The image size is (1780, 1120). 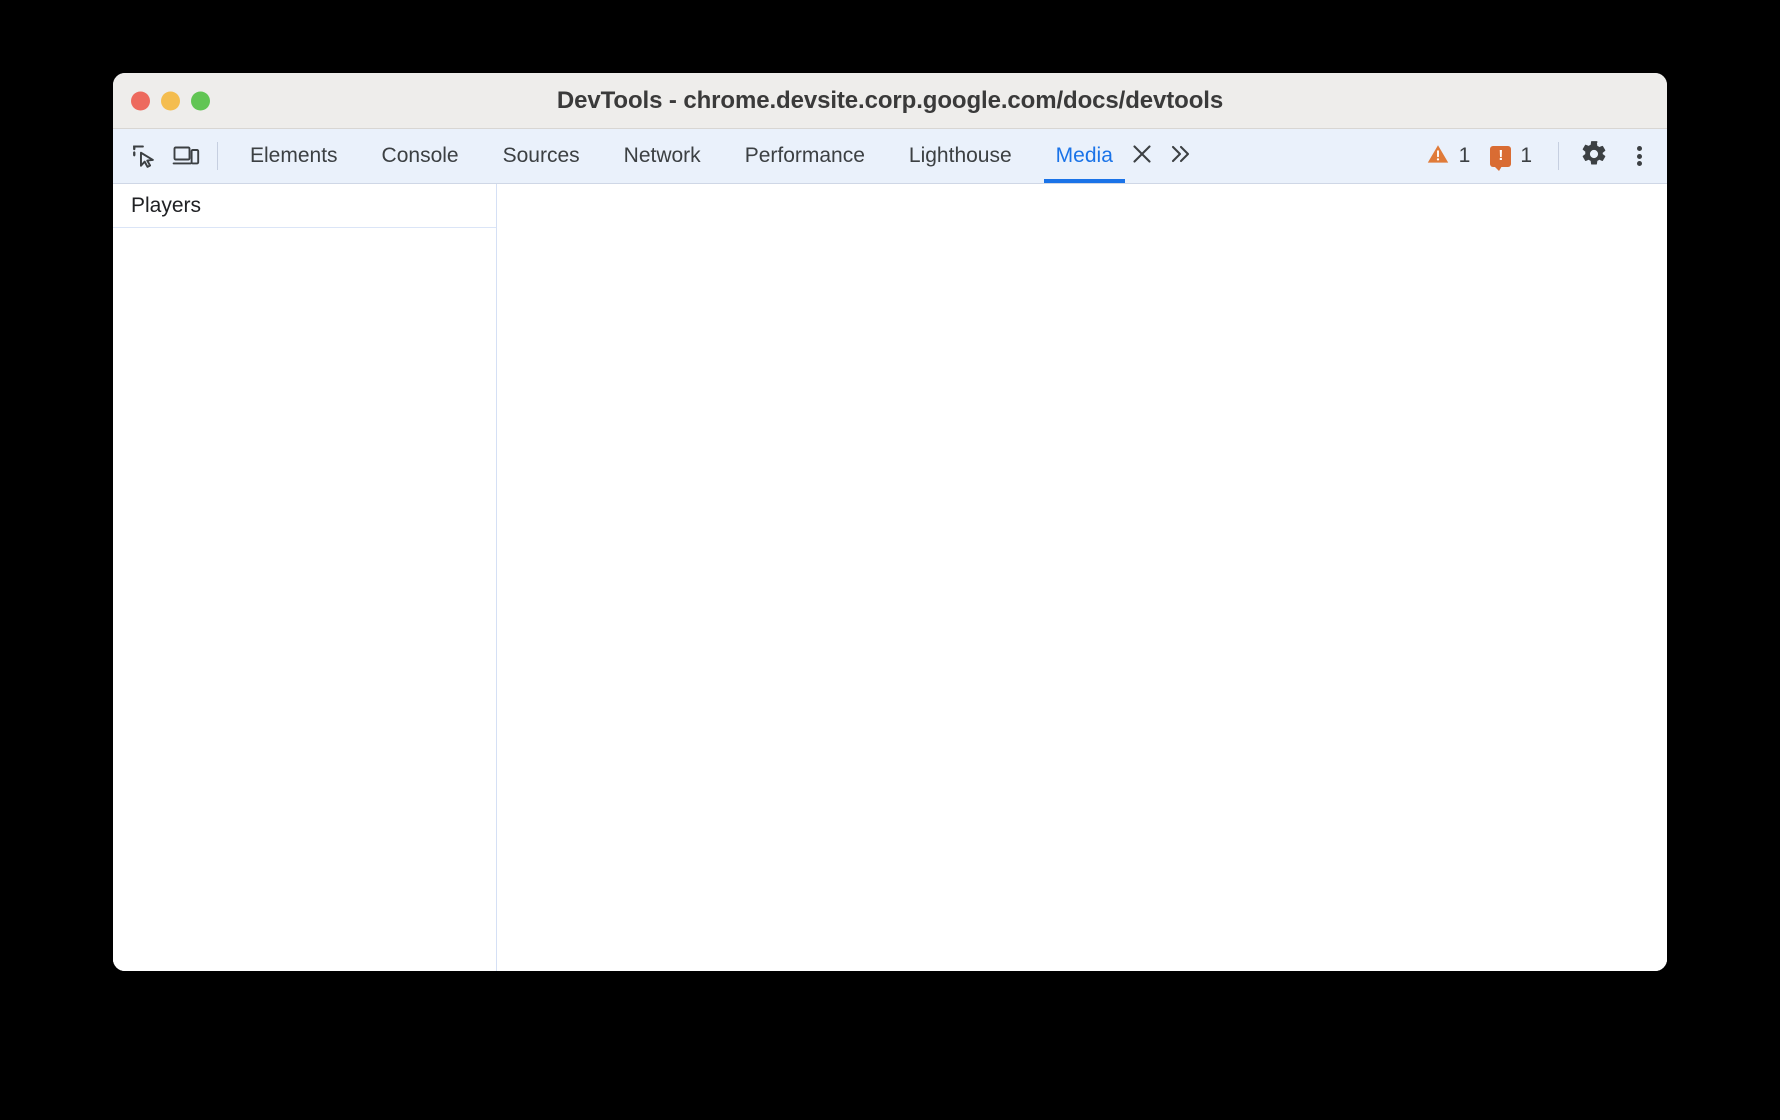 What do you see at coordinates (304, 599) in the screenshot?
I see `players-list` at bounding box center [304, 599].